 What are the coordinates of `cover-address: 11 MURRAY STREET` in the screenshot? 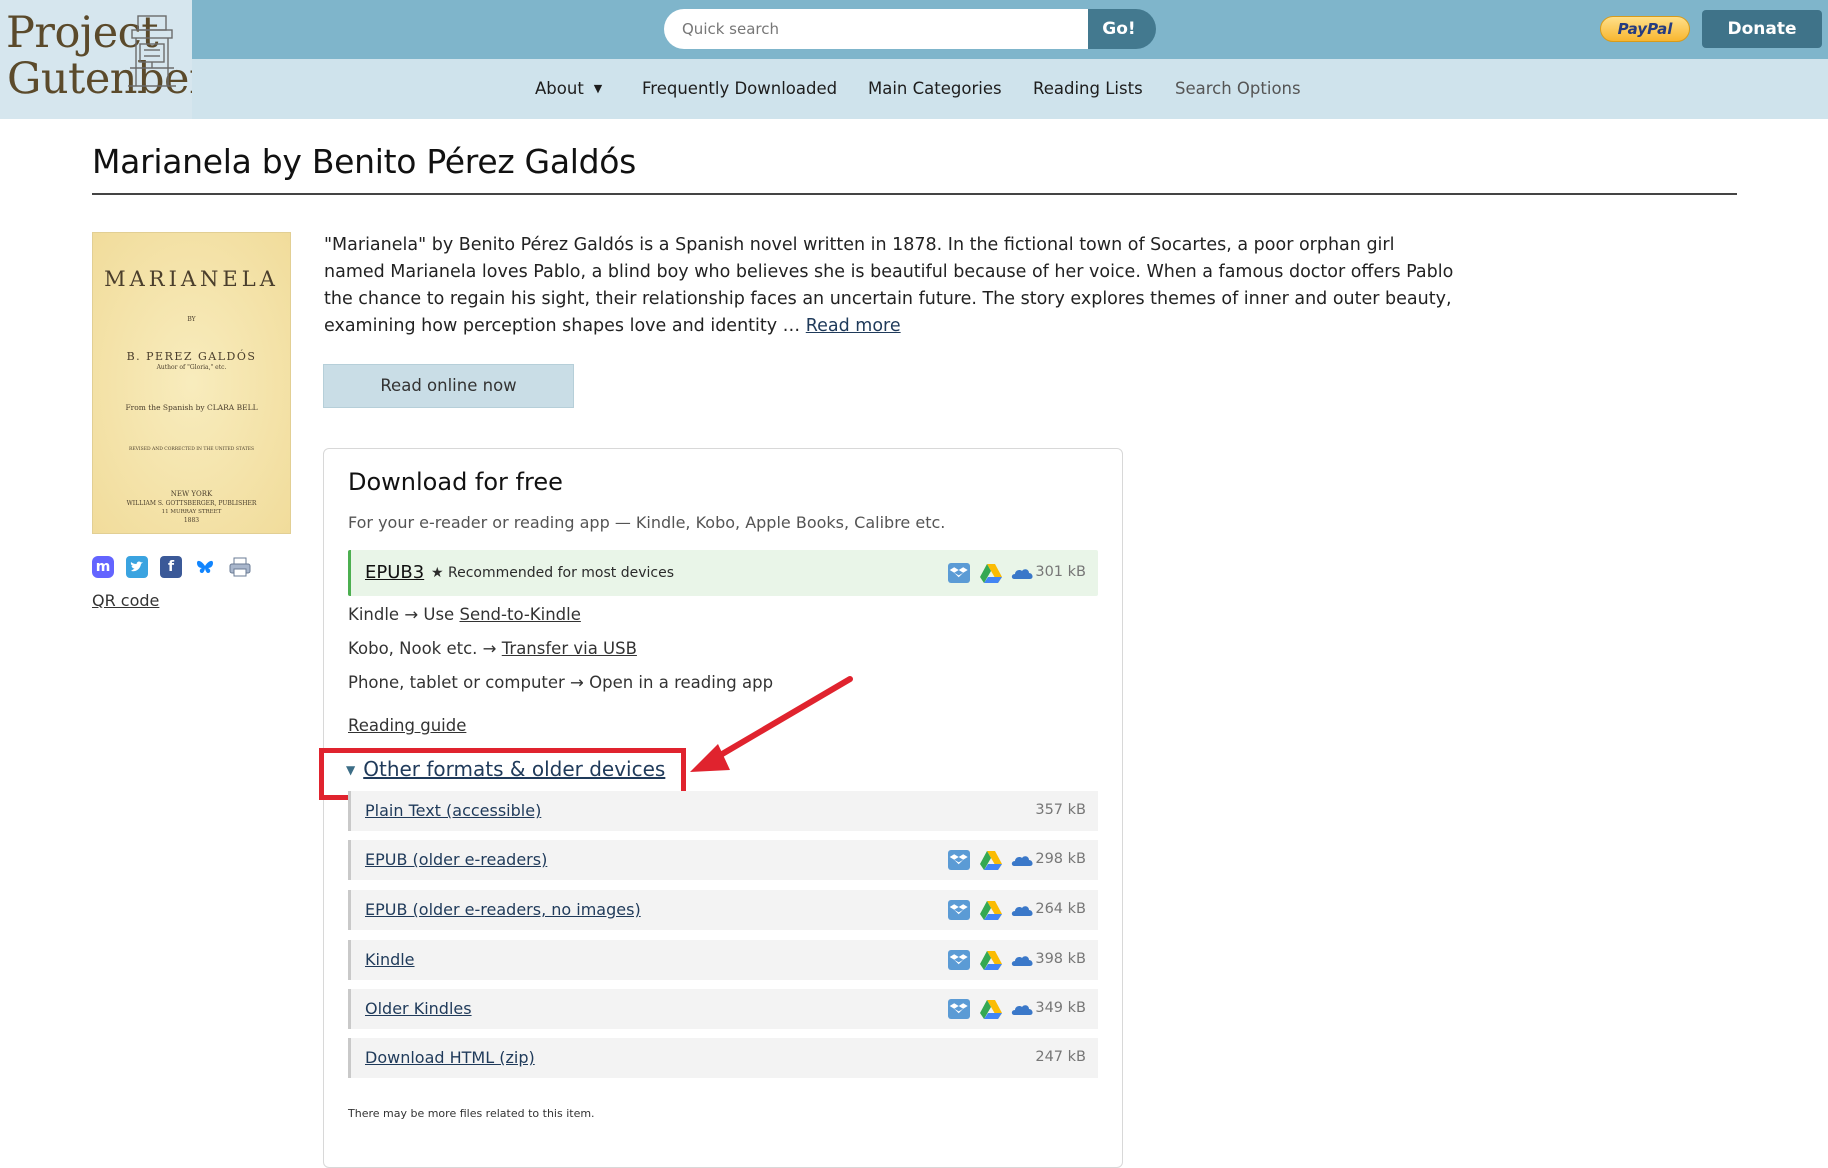 It's located at (191, 512).